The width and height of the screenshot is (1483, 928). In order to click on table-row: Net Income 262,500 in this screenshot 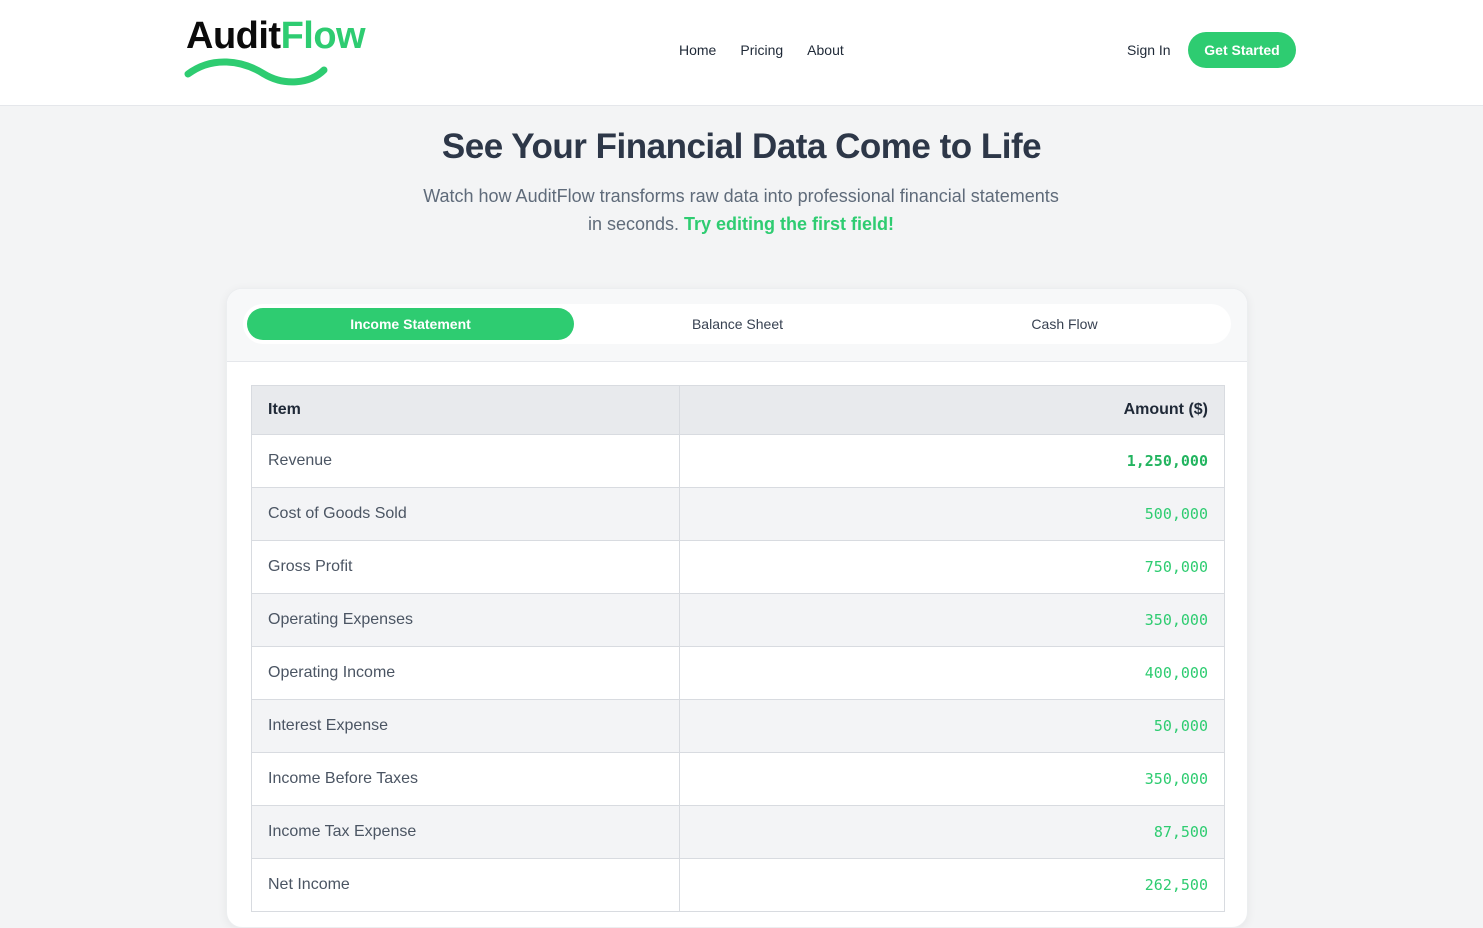, I will do `click(738, 885)`.